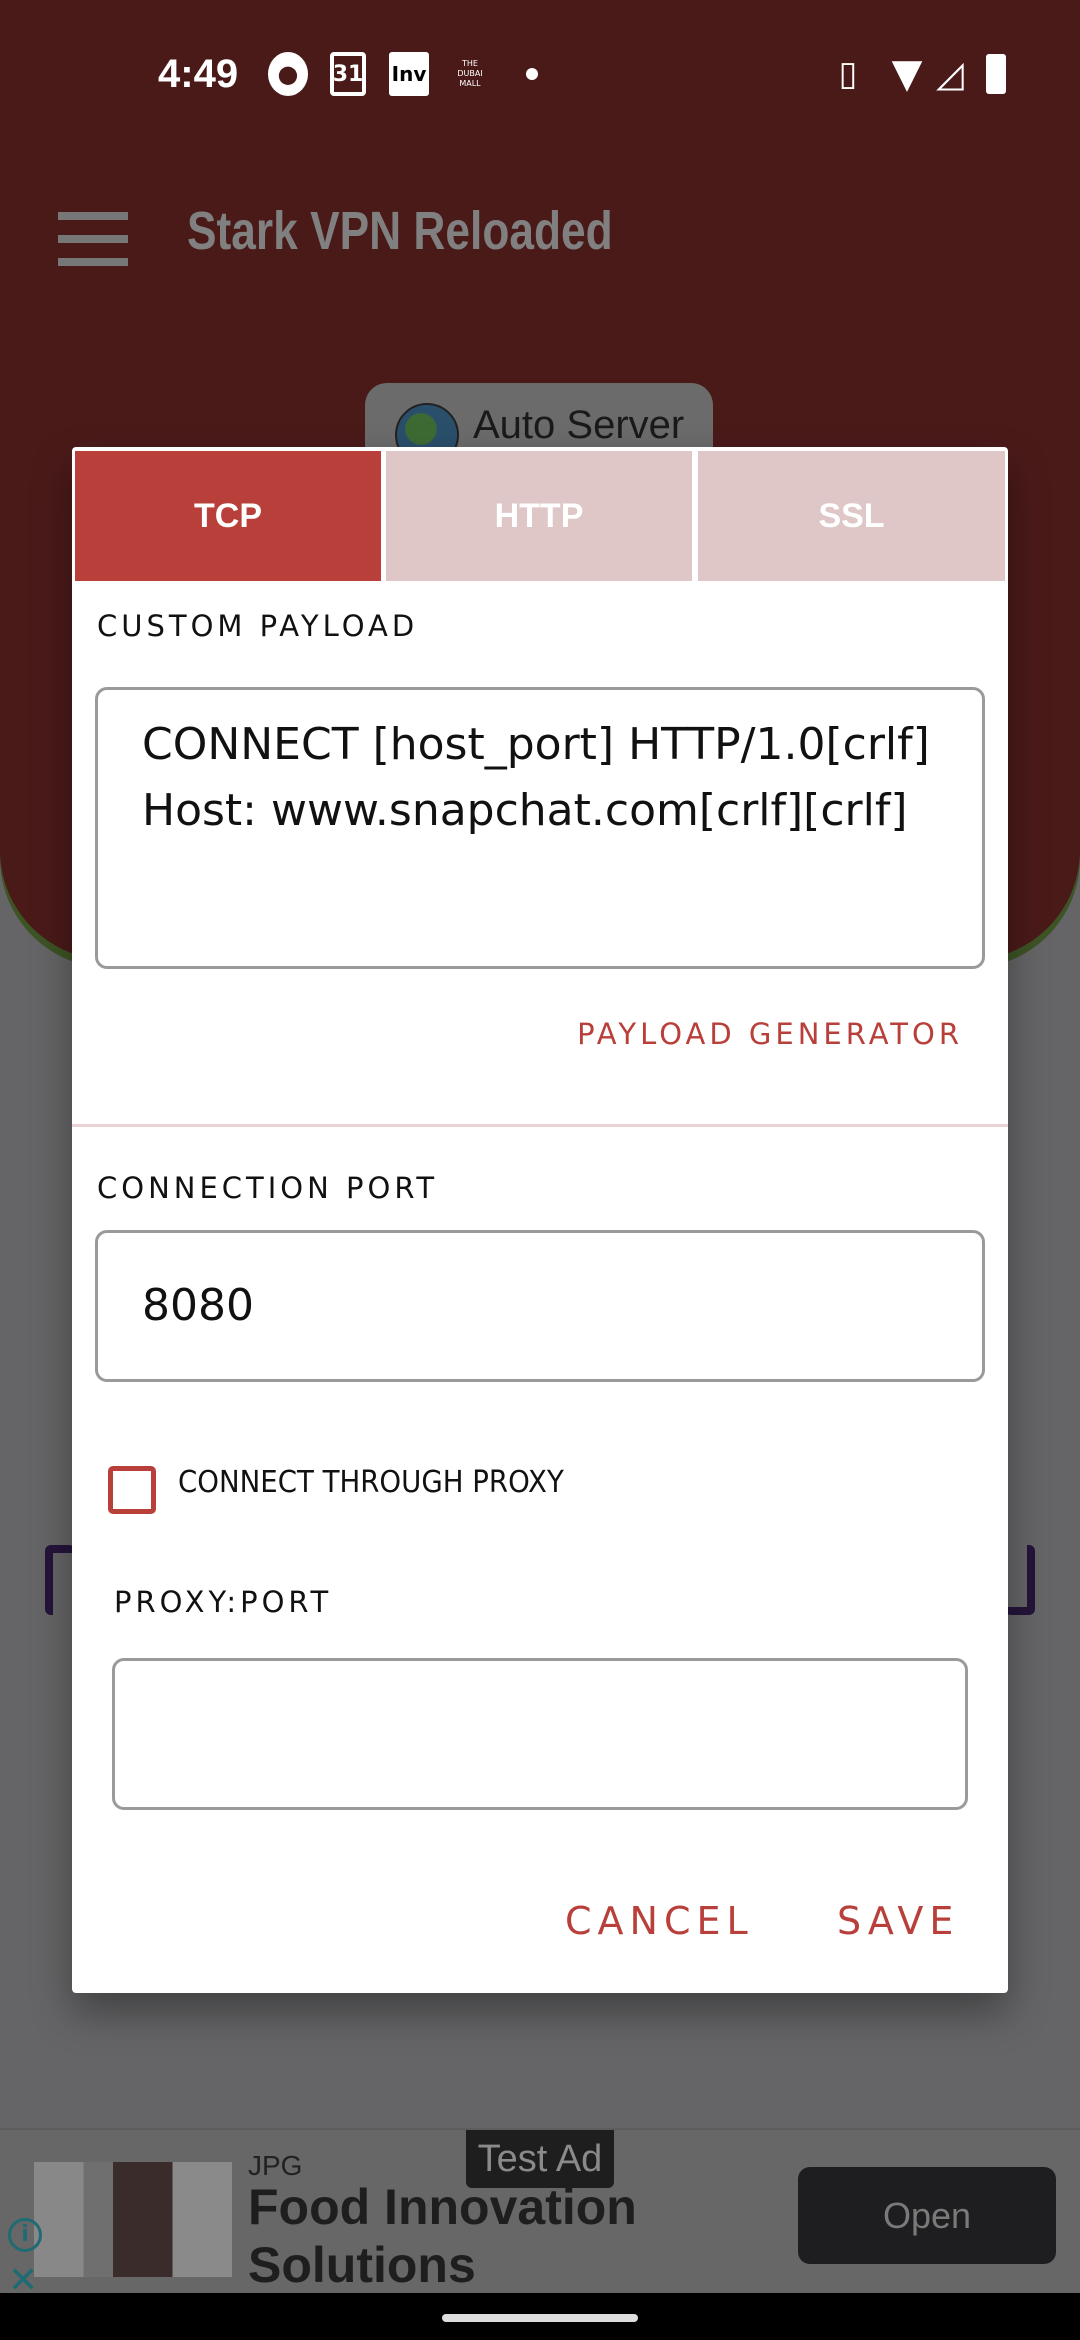 This screenshot has width=1080, height=2340. I want to click on ad-image, so click(133, 2219).